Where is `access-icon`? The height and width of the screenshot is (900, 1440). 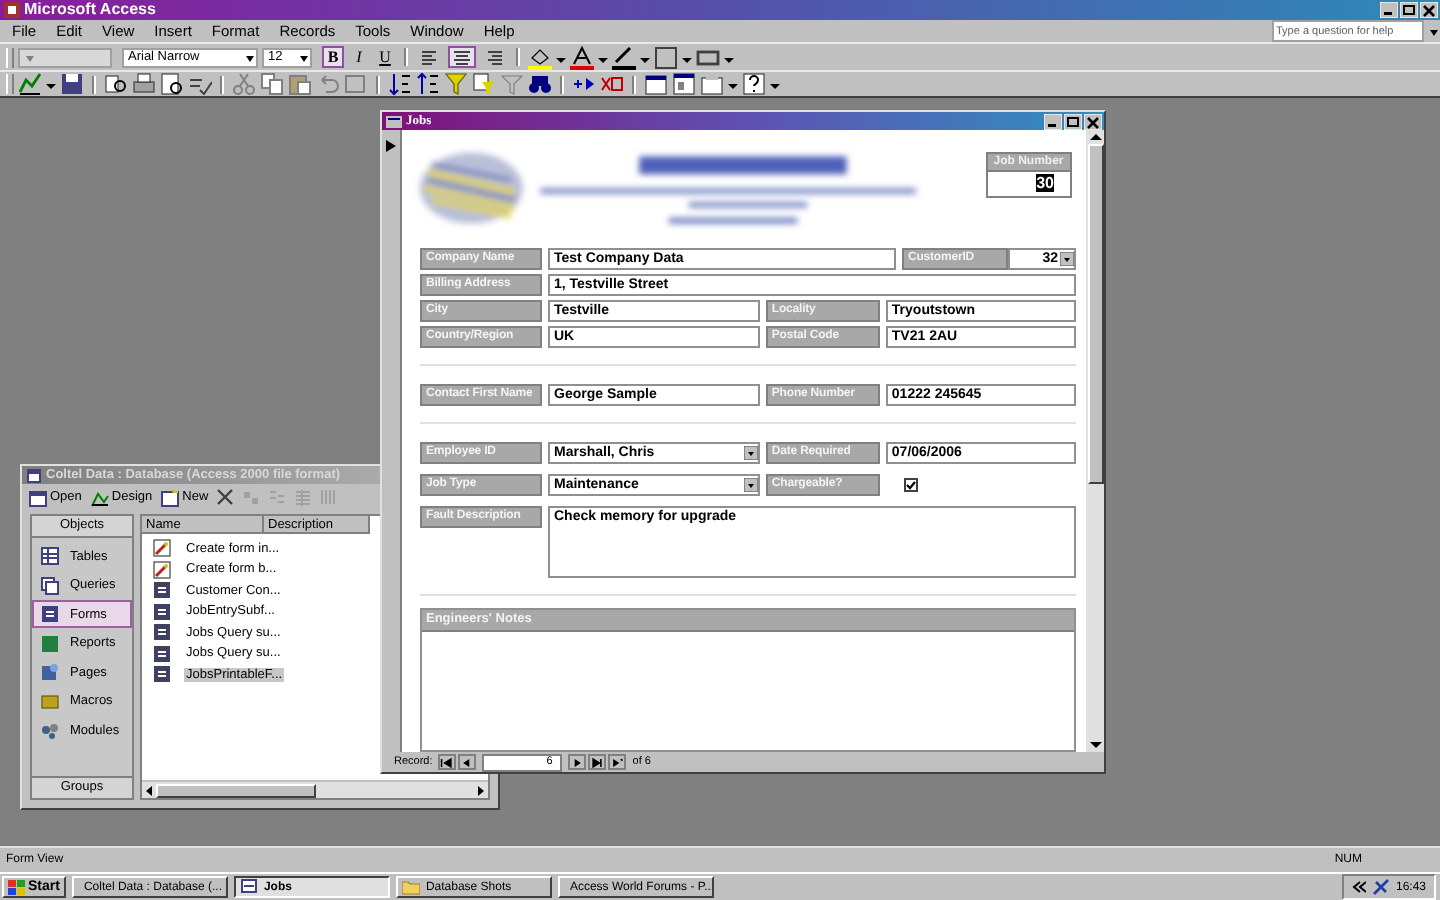
access-icon is located at coordinates (12, 10).